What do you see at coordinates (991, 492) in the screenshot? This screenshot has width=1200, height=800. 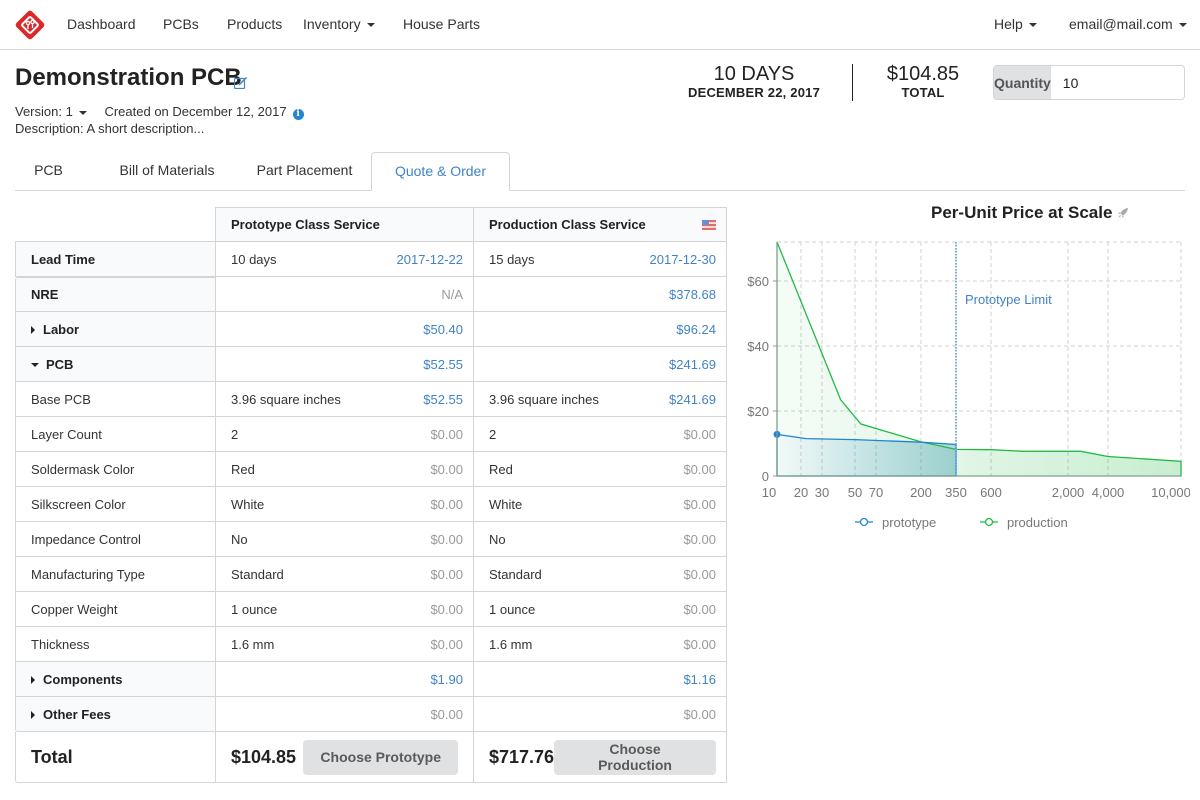 I see `x-tick-label: 600` at bounding box center [991, 492].